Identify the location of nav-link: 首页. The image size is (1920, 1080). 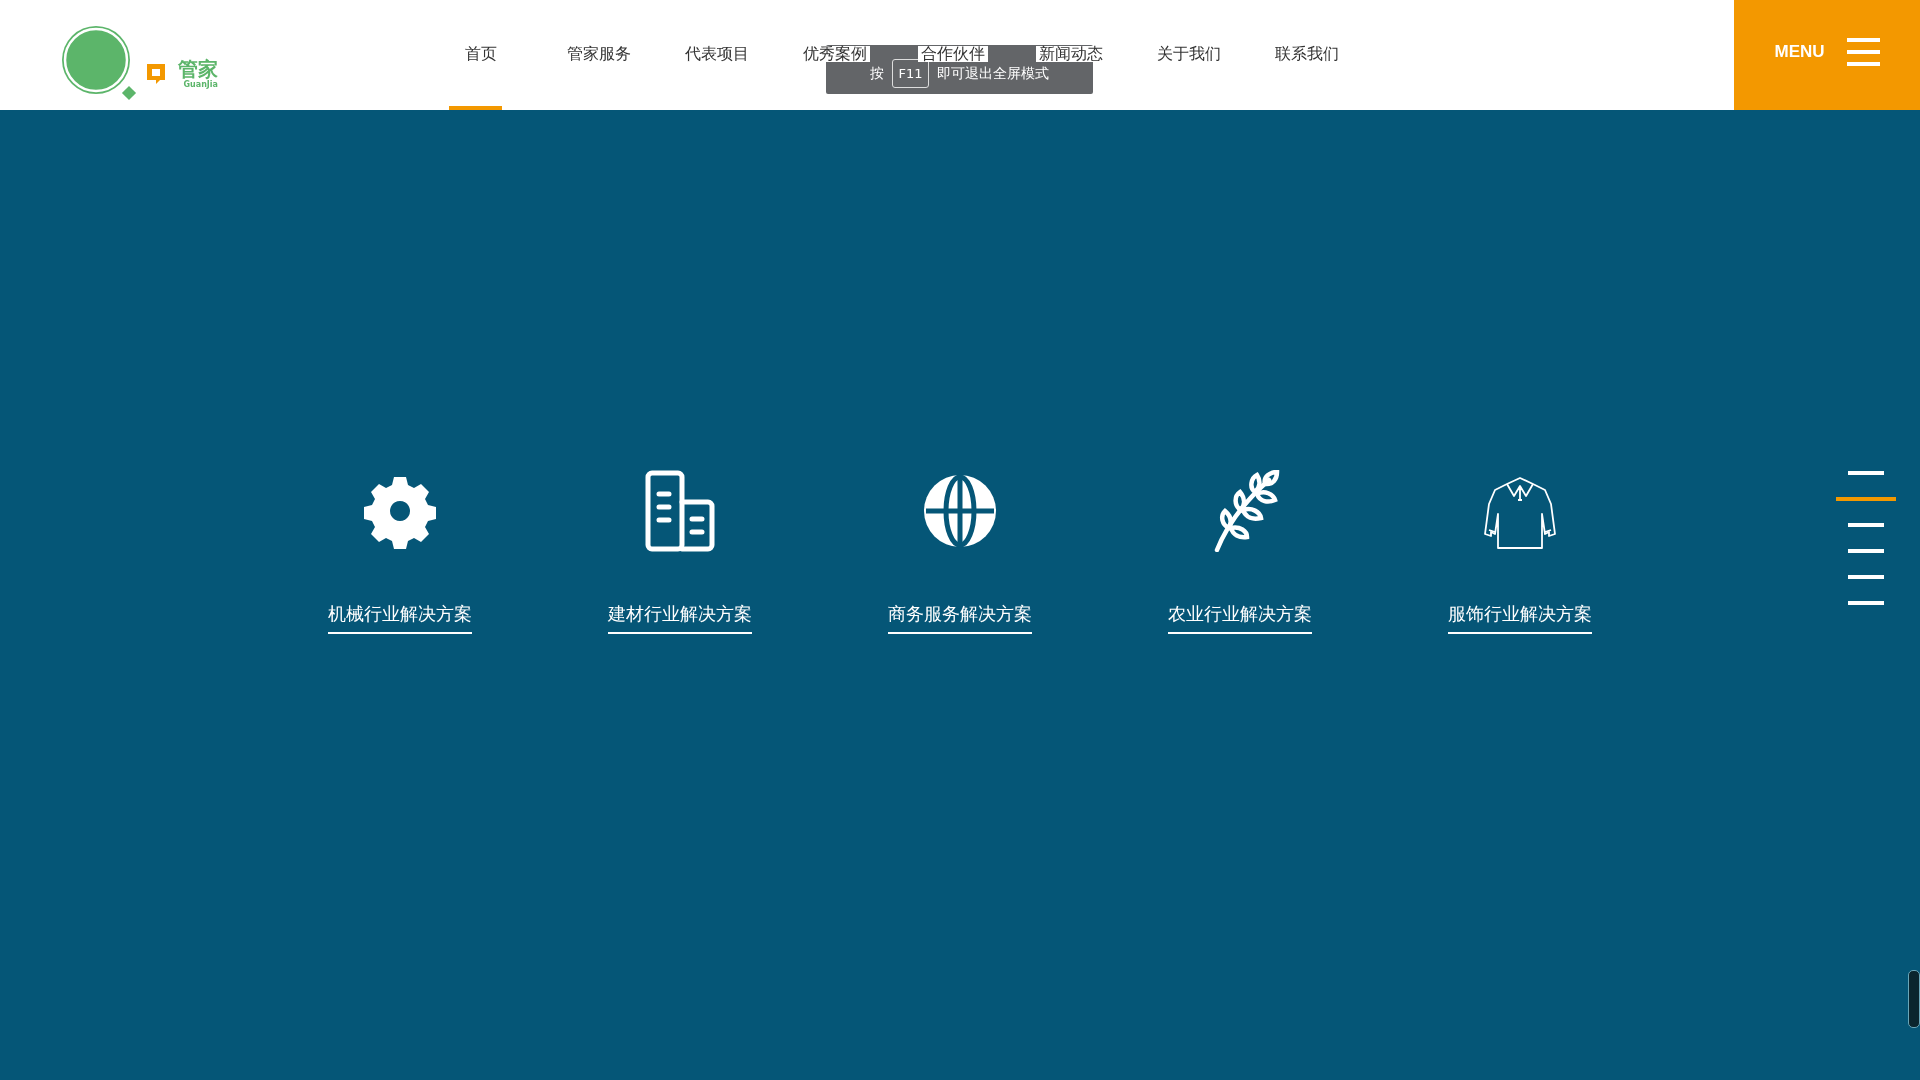
(481, 54).